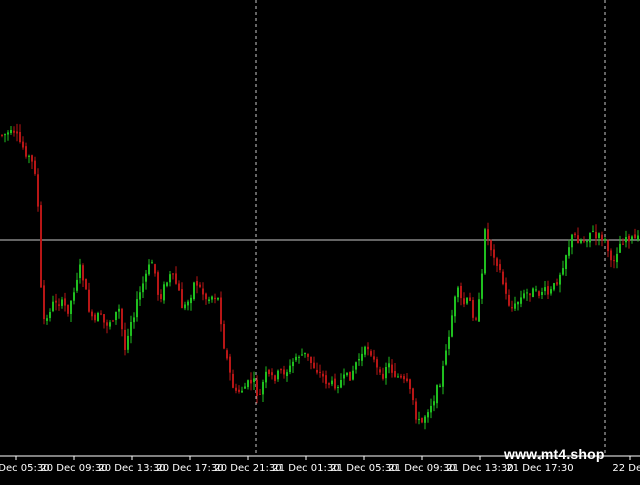 This screenshot has height=485, width=640. Describe the element at coordinates (626, 468) in the screenshot. I see `x-axis-tick-label: 22 Dec` at that location.